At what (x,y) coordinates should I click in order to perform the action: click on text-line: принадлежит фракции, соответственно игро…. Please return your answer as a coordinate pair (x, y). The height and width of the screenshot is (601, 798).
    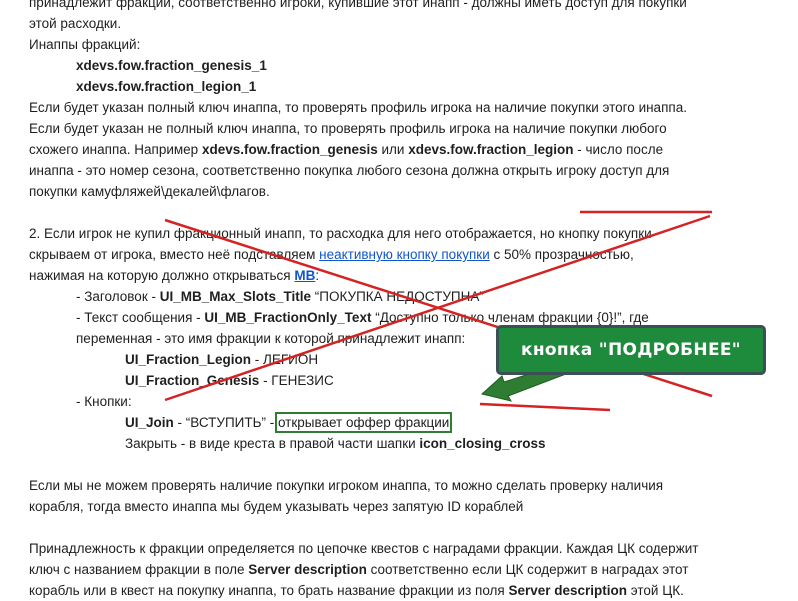
    Looking at the image, I should click on (358, 5).